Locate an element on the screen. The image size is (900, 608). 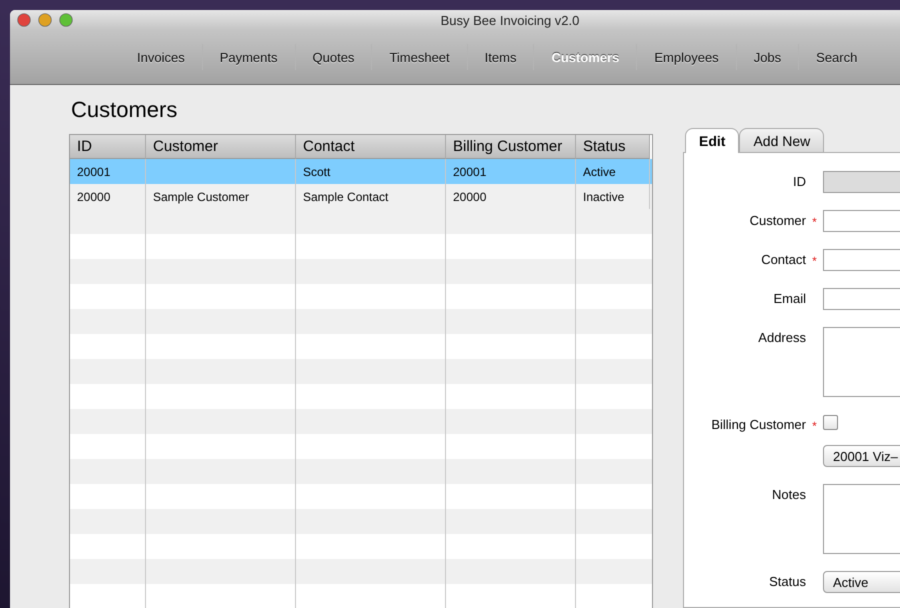
toolbar-tab: Search is located at coordinates (836, 57).